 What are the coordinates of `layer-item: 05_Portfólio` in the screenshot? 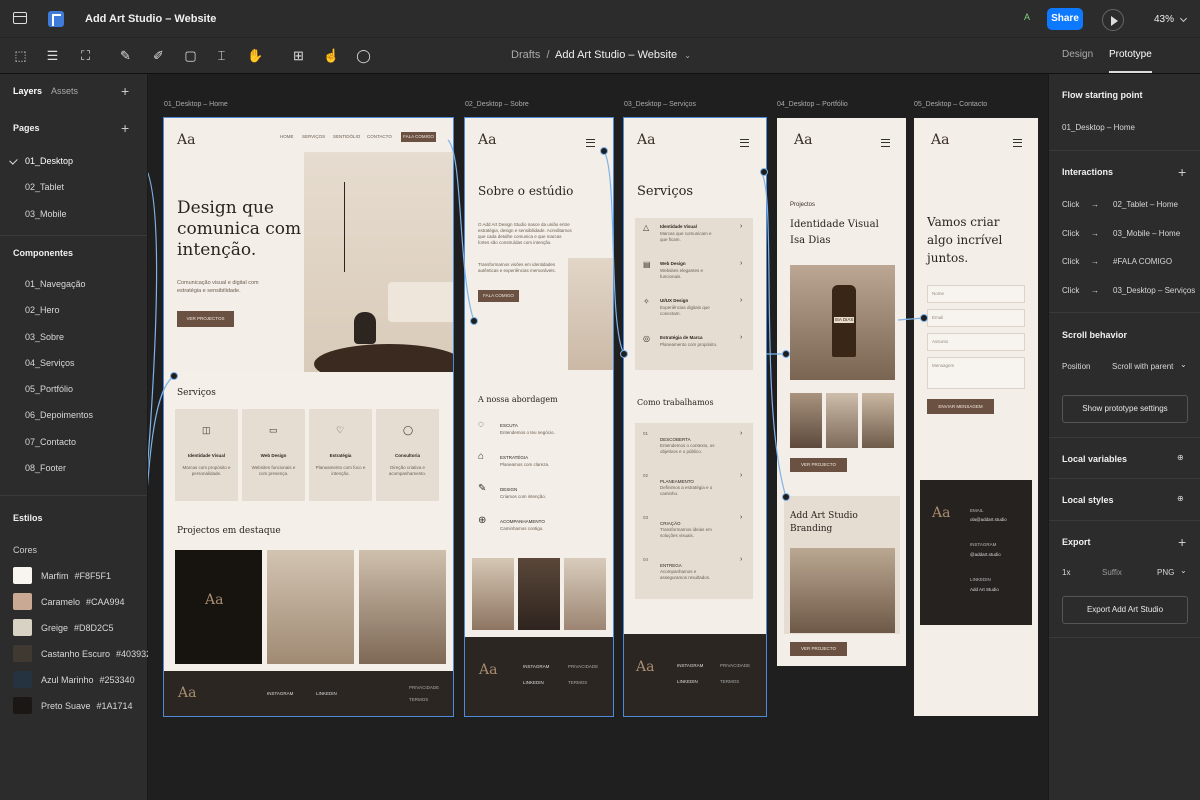 It's located at (49, 389).